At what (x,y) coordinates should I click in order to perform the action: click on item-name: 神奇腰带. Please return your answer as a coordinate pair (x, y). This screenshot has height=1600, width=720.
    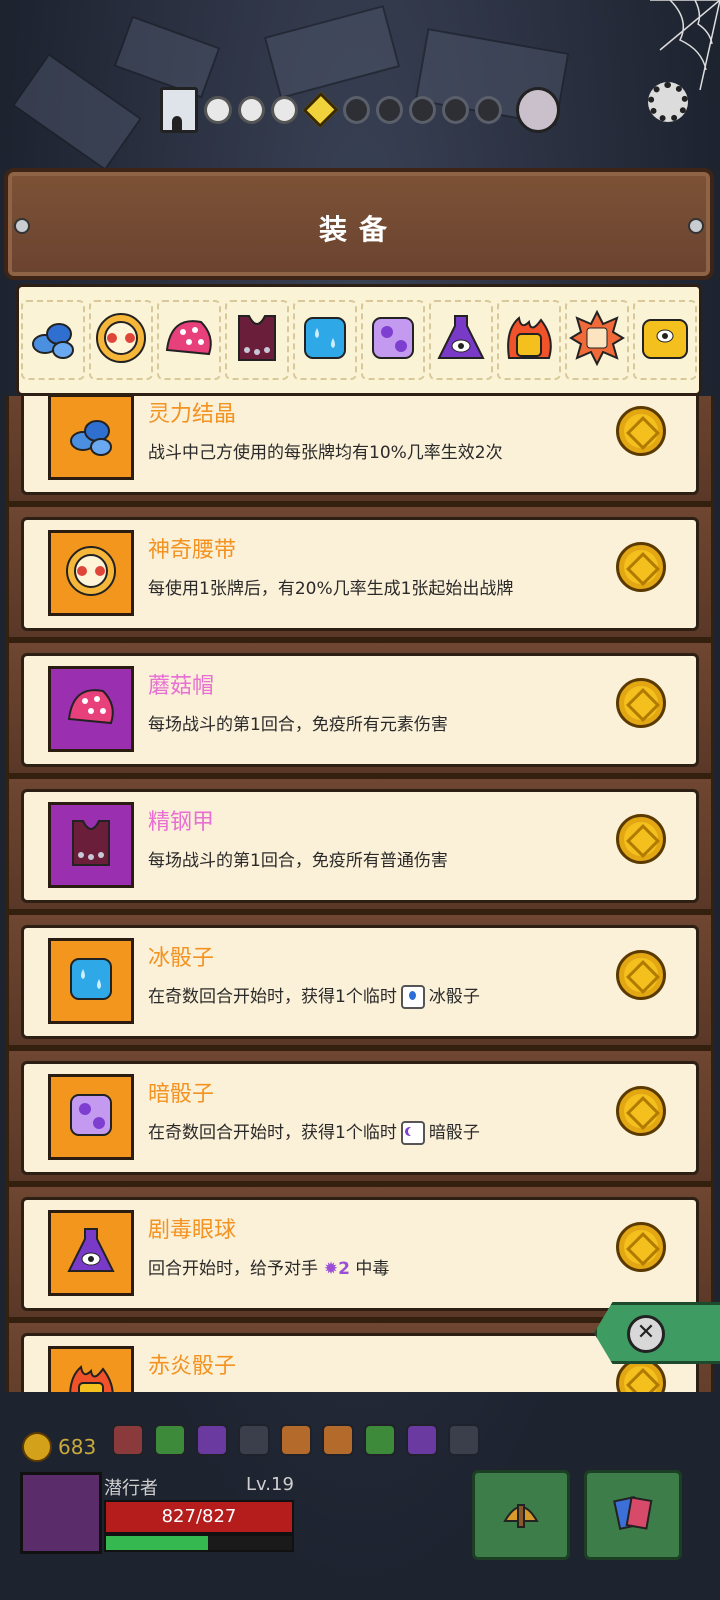
    Looking at the image, I should click on (192, 550).